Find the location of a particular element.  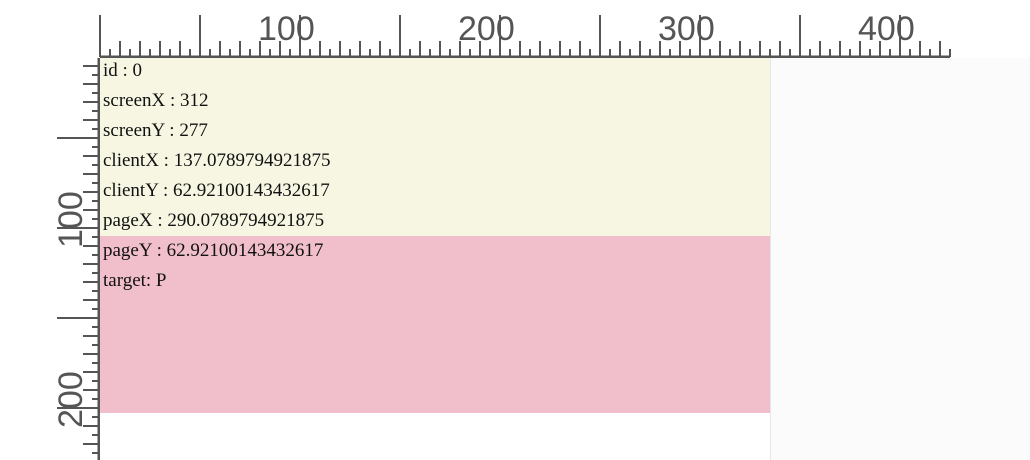

ruler-label-left-100: 100 is located at coordinates (71, 219).